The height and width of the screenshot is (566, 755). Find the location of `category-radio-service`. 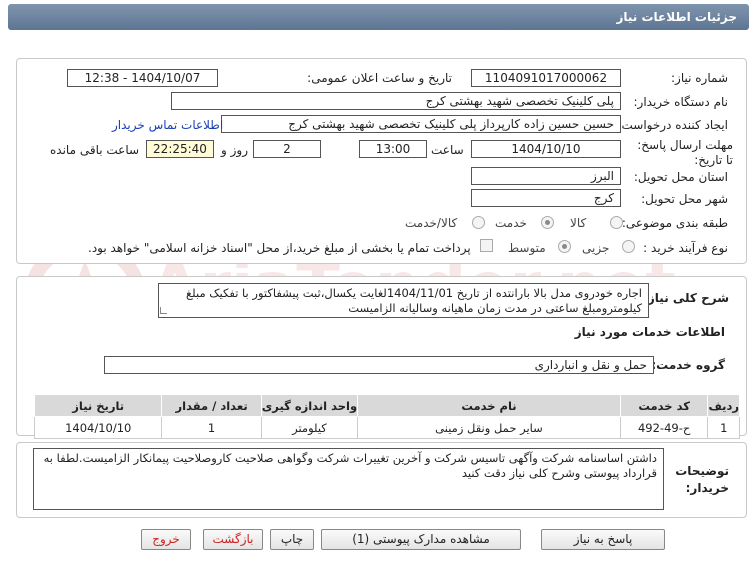

category-radio-service is located at coordinates (547, 222).